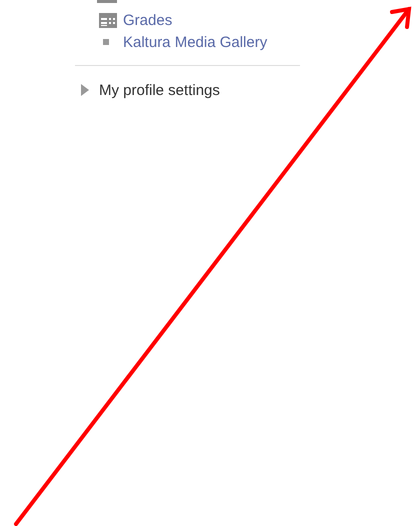  What do you see at coordinates (107, 1) in the screenshot?
I see `icon-edge` at bounding box center [107, 1].